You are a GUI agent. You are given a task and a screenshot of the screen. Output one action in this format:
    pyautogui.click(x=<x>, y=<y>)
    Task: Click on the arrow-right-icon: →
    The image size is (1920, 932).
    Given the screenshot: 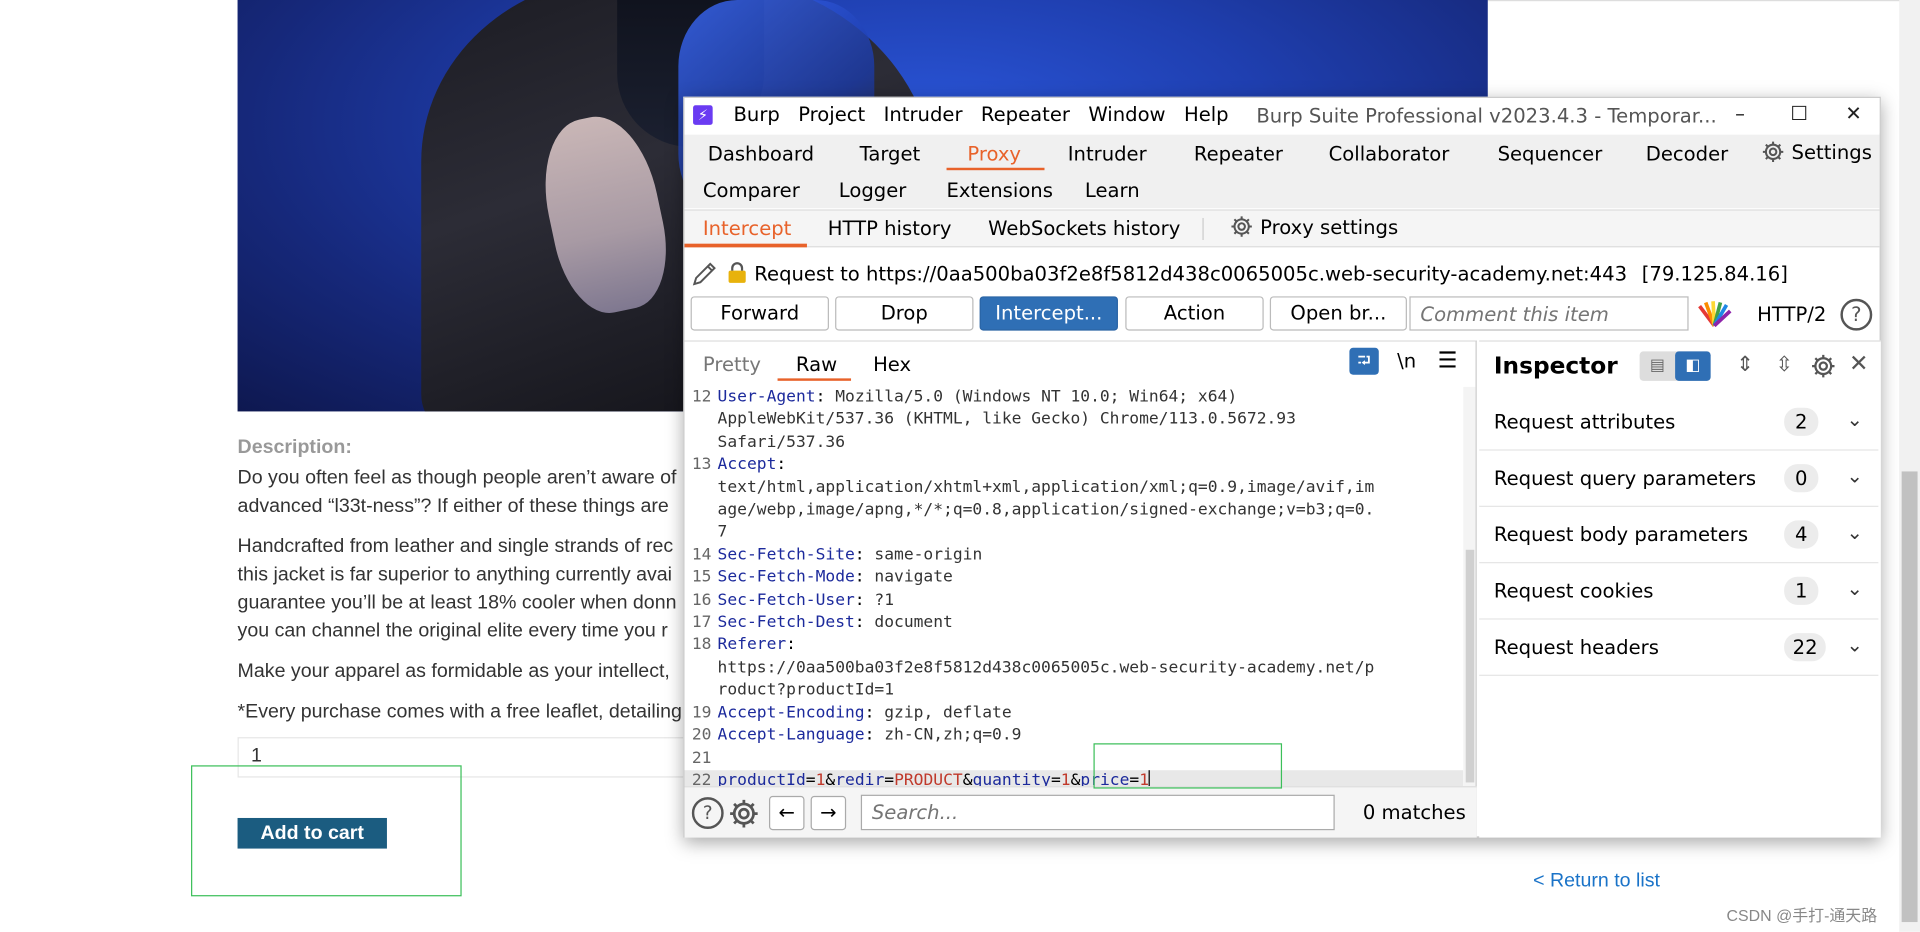 What is the action you would take?
    pyautogui.click(x=828, y=813)
    